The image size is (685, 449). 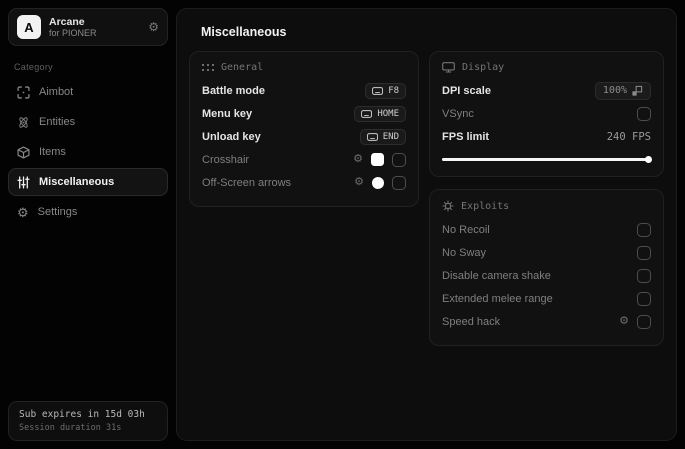 What do you see at coordinates (644, 113) in the screenshot?
I see `vsync-checkbox` at bounding box center [644, 113].